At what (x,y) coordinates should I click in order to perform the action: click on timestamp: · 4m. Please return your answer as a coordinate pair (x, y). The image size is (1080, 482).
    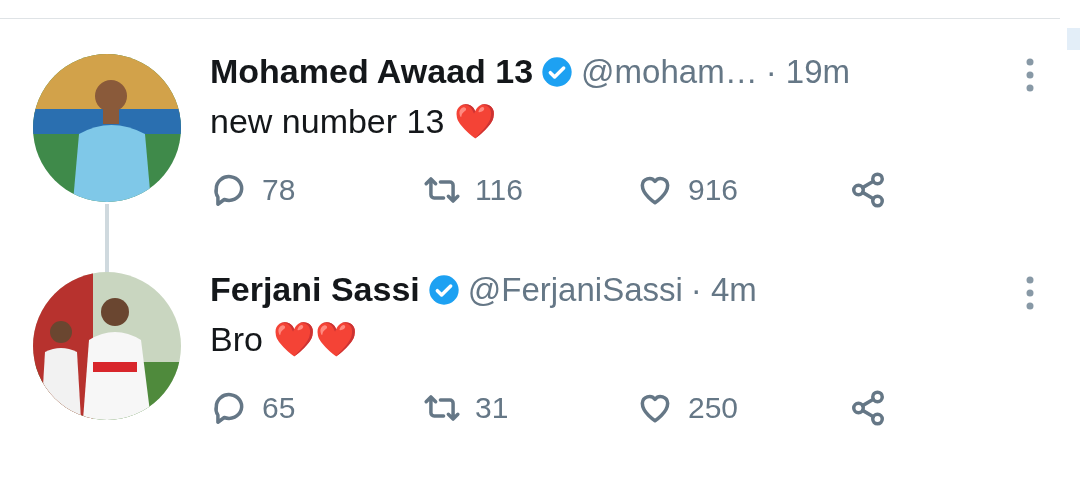
    Looking at the image, I should click on (723, 289).